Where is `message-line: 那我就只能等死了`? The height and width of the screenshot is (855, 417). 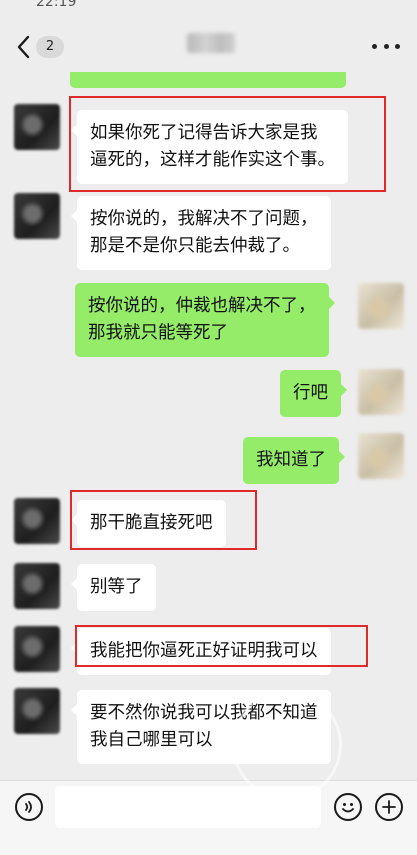
message-line: 那我就只能等死了 is located at coordinates (158, 333).